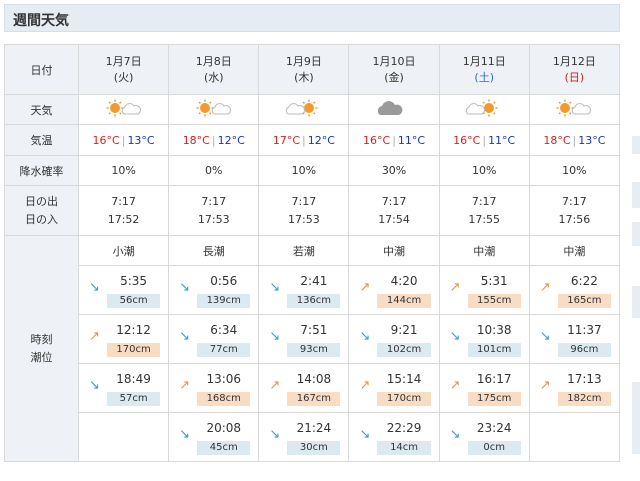  I want to click on tide-height: 165cm, so click(584, 301).